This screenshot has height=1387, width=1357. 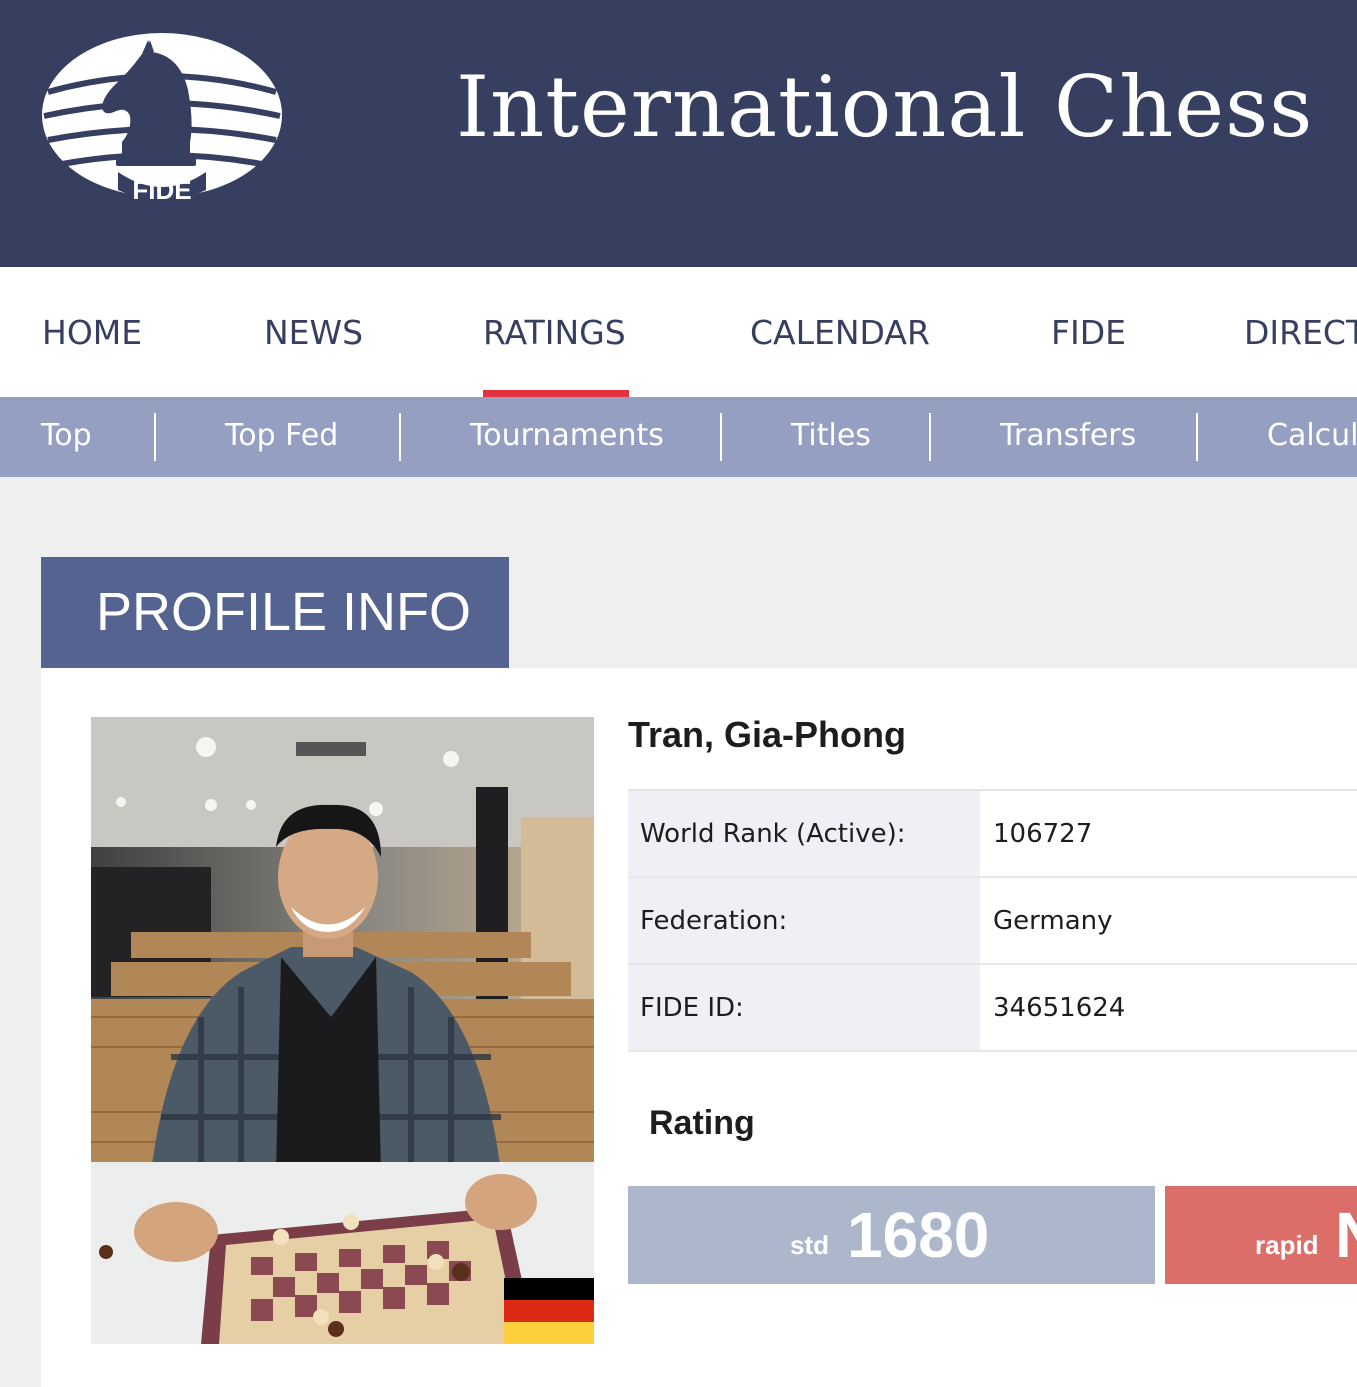 What do you see at coordinates (284, 612) in the screenshot?
I see `profile-info-title: PROFILE INFO` at bounding box center [284, 612].